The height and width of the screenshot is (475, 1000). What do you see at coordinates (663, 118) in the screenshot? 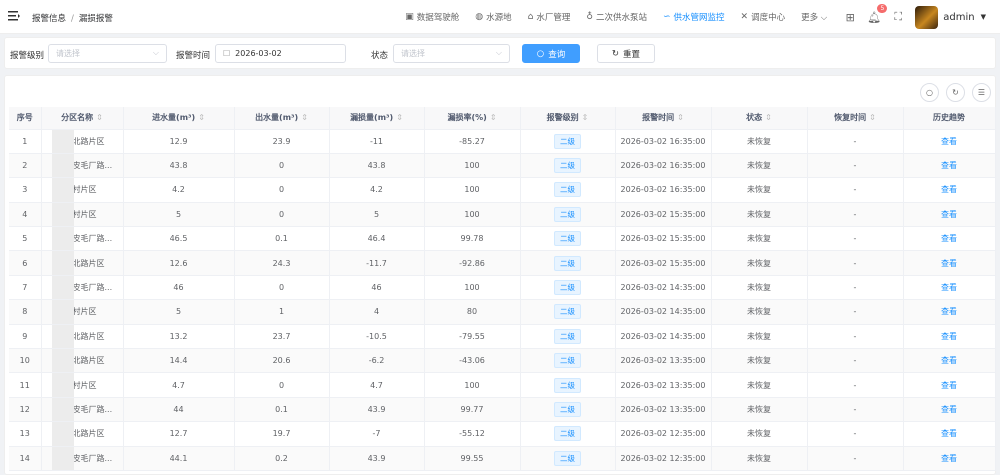
I see `column-header: 报警时间 ⇕` at bounding box center [663, 118].